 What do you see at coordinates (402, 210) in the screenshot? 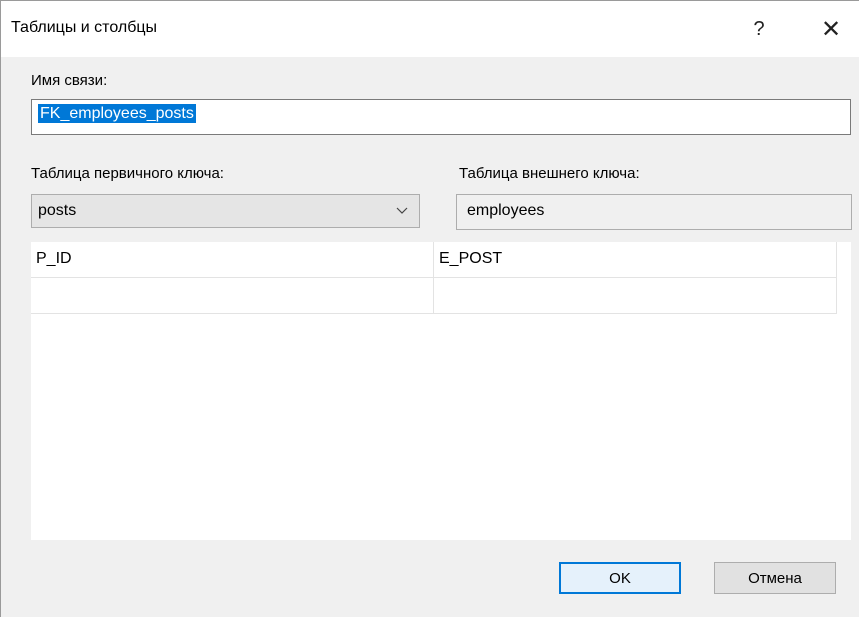
I see `chevron-down-icon` at bounding box center [402, 210].